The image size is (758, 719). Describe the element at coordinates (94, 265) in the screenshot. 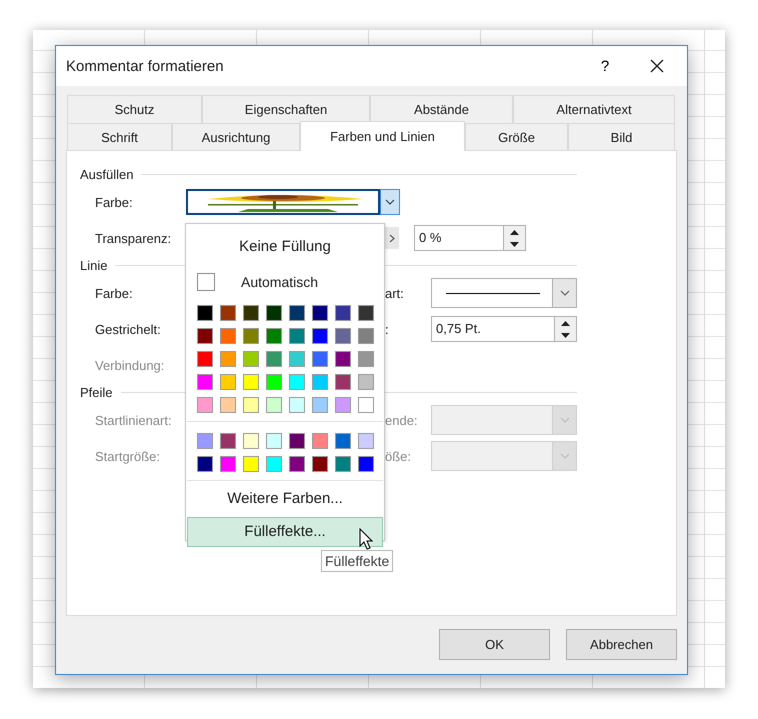

I see `section-heading: Linie` at that location.